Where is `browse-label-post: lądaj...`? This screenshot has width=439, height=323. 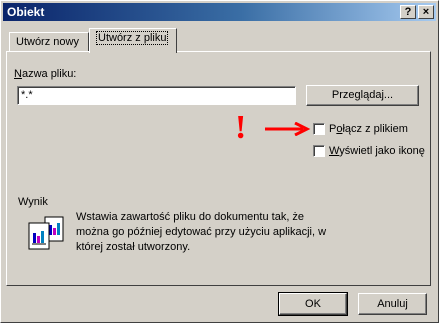 browse-label-post: lądaj... is located at coordinates (377, 95).